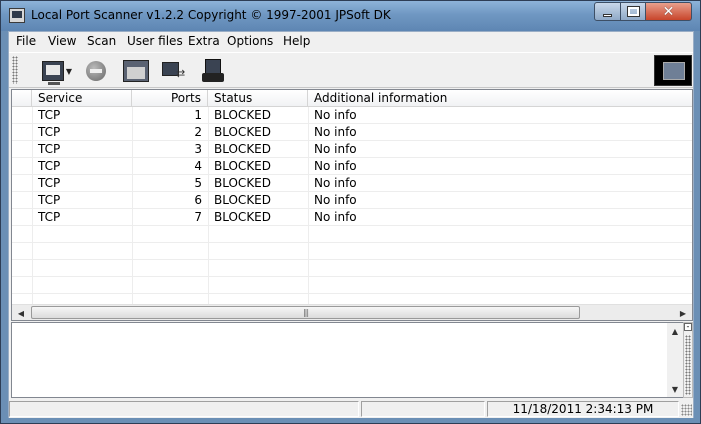  I want to click on status-bar: 11/18/2011 2:34:13 PM, so click(351, 409).